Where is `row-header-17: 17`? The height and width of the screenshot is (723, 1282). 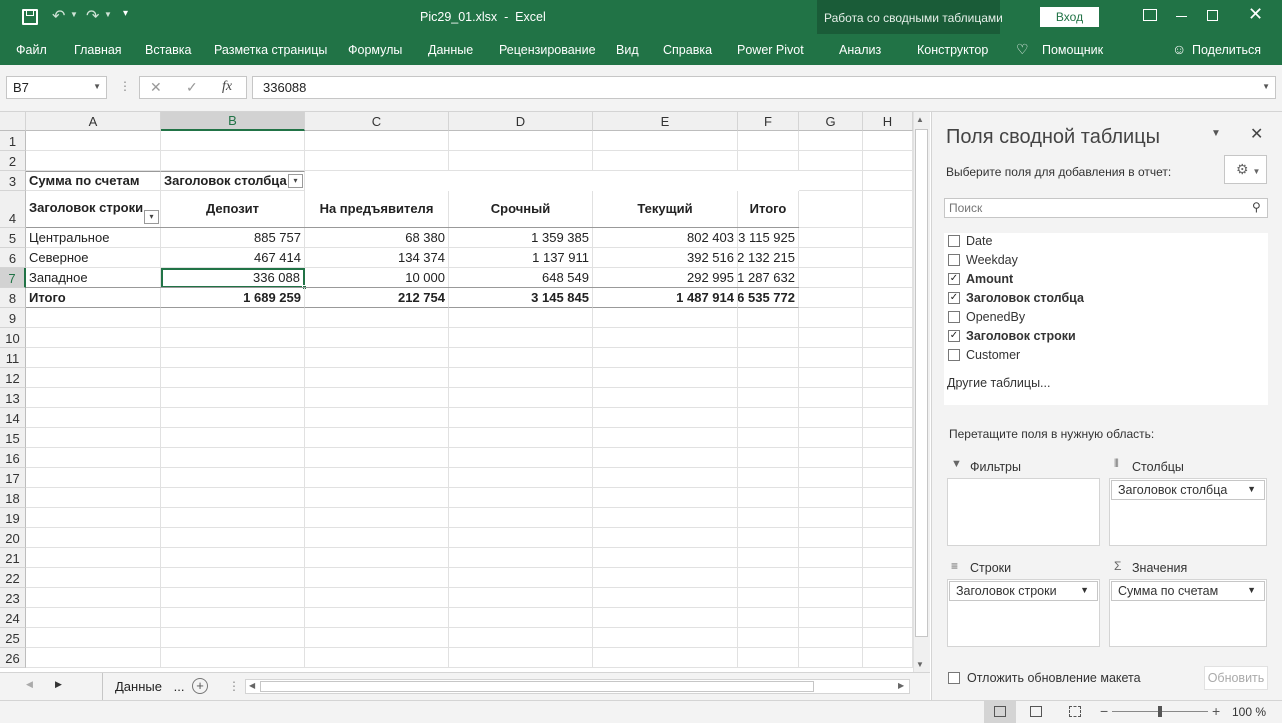
row-header-17: 17 is located at coordinates (13, 478).